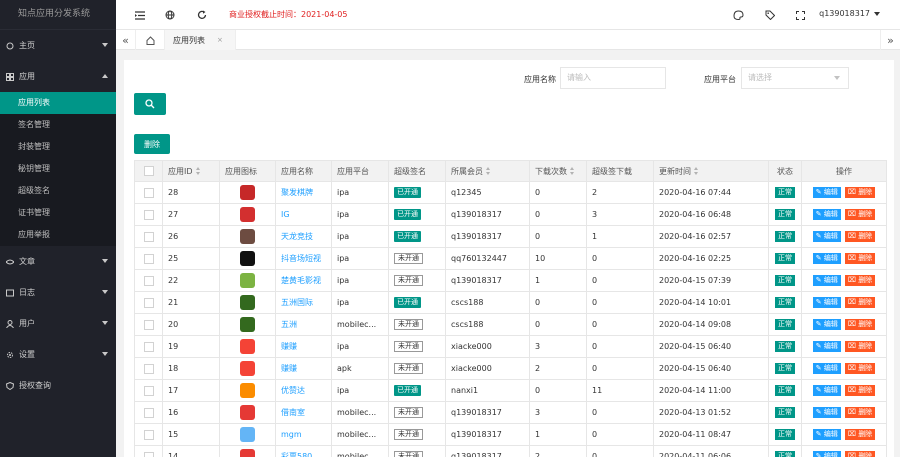 The image size is (900, 457). Describe the element at coordinates (293, 390) in the screenshot. I see `app-name-link: 优赞达` at that location.